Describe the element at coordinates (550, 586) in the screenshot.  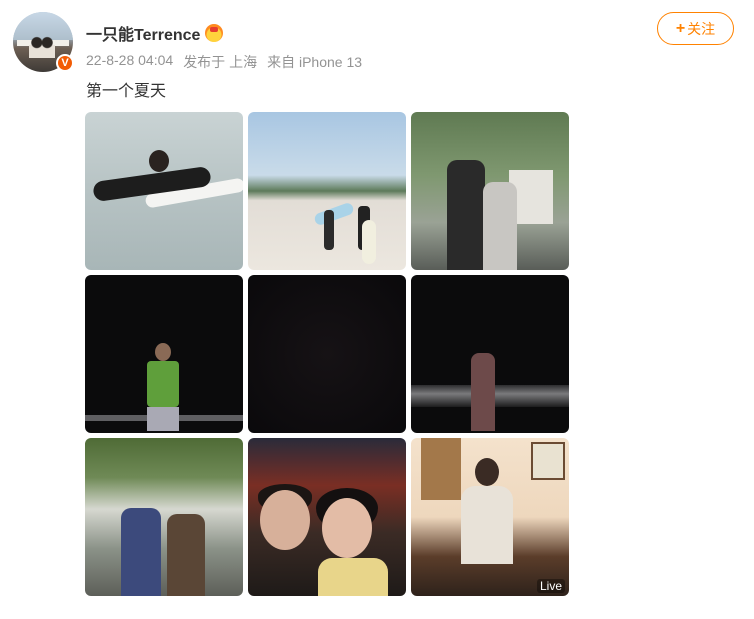
I see `live-badge: Live` at that location.